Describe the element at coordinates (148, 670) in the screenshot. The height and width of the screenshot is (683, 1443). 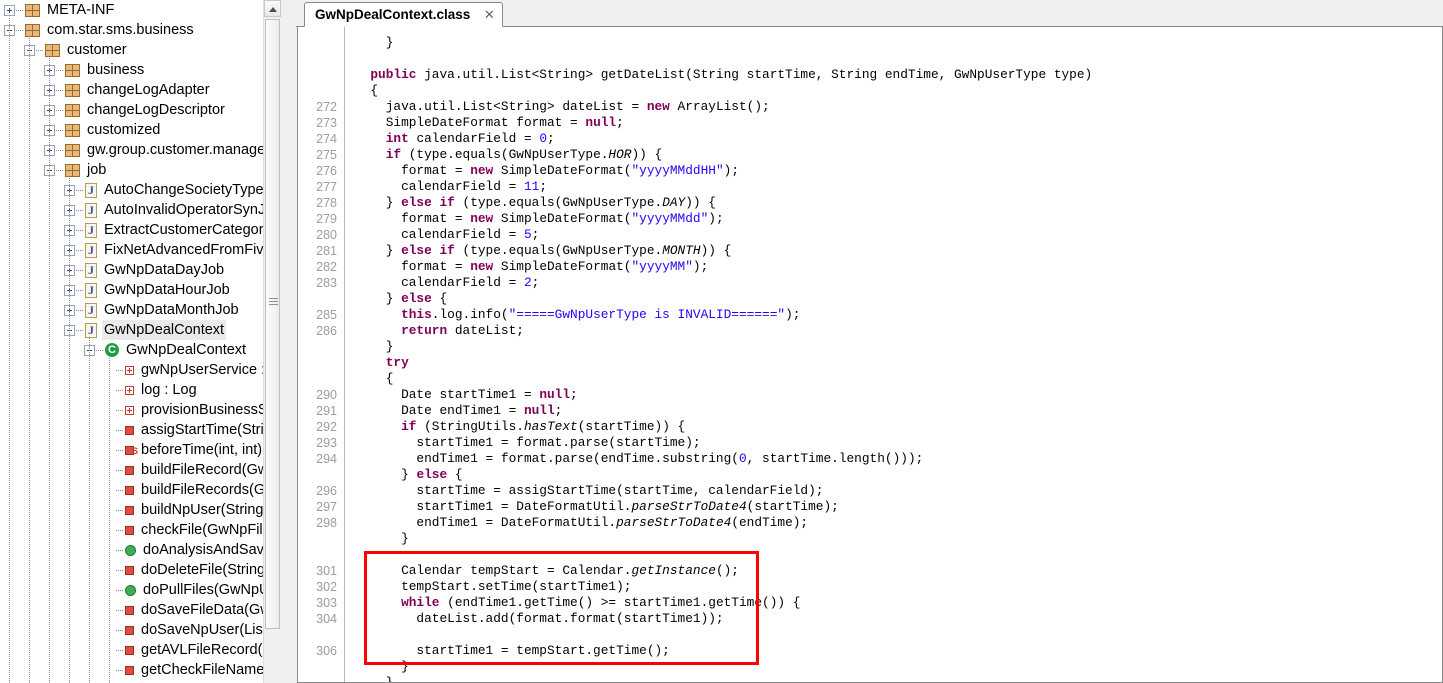
I see `tree-item-getcheckfilenames-list: getCheckFileNames(List<` at that location.